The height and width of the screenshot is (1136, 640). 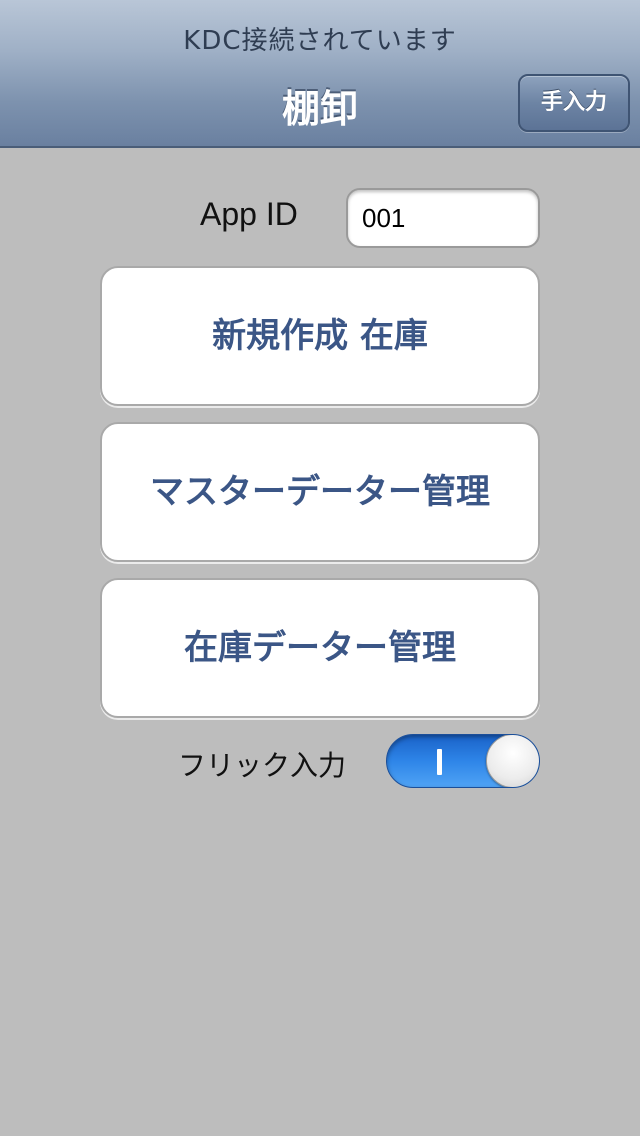 I want to click on app-id-field, so click(x=443, y=218).